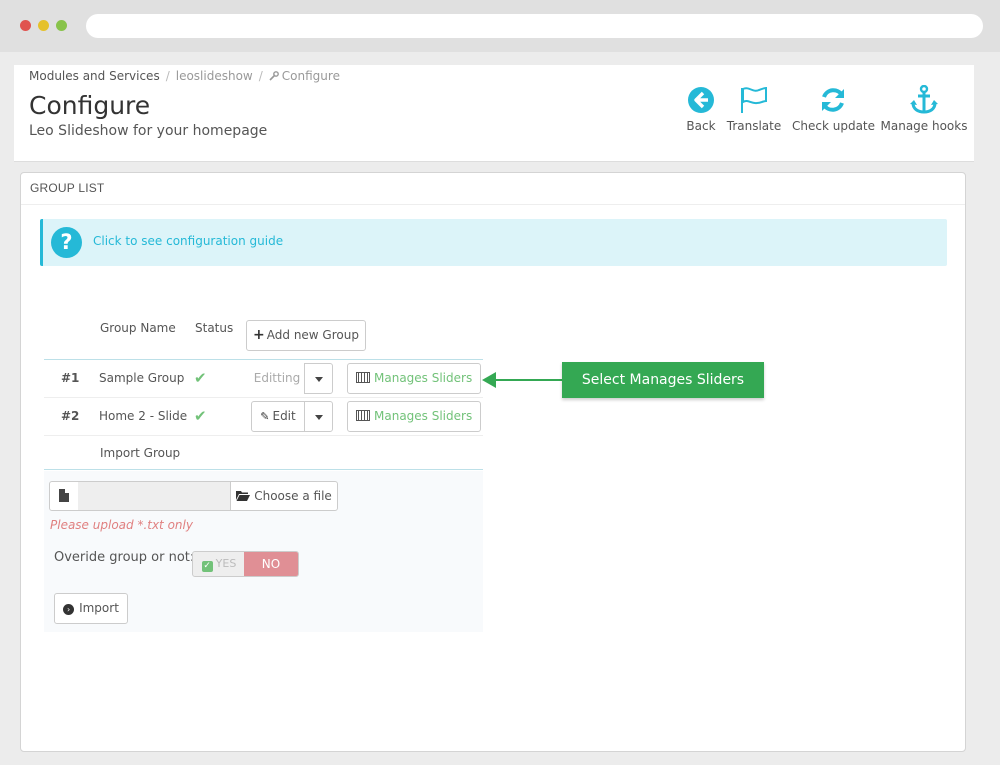 Image resolution: width=1000 pixels, height=765 pixels. I want to click on add-new-group-button: + Add new Group, so click(306, 335).